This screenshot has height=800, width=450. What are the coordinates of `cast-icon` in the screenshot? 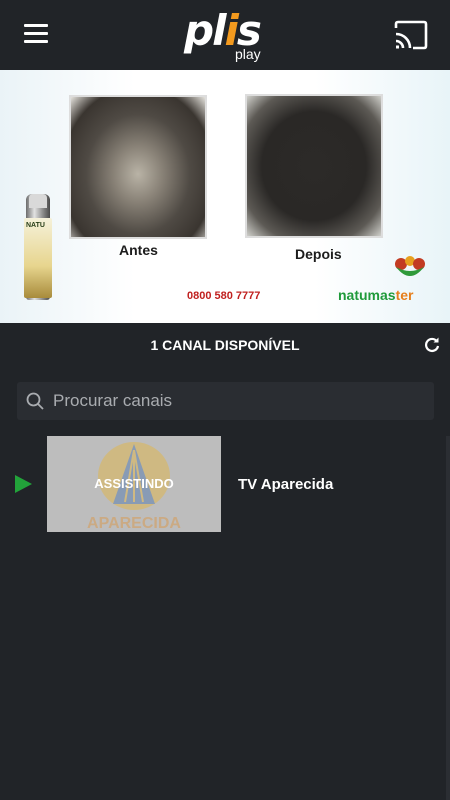 It's located at (411, 35).